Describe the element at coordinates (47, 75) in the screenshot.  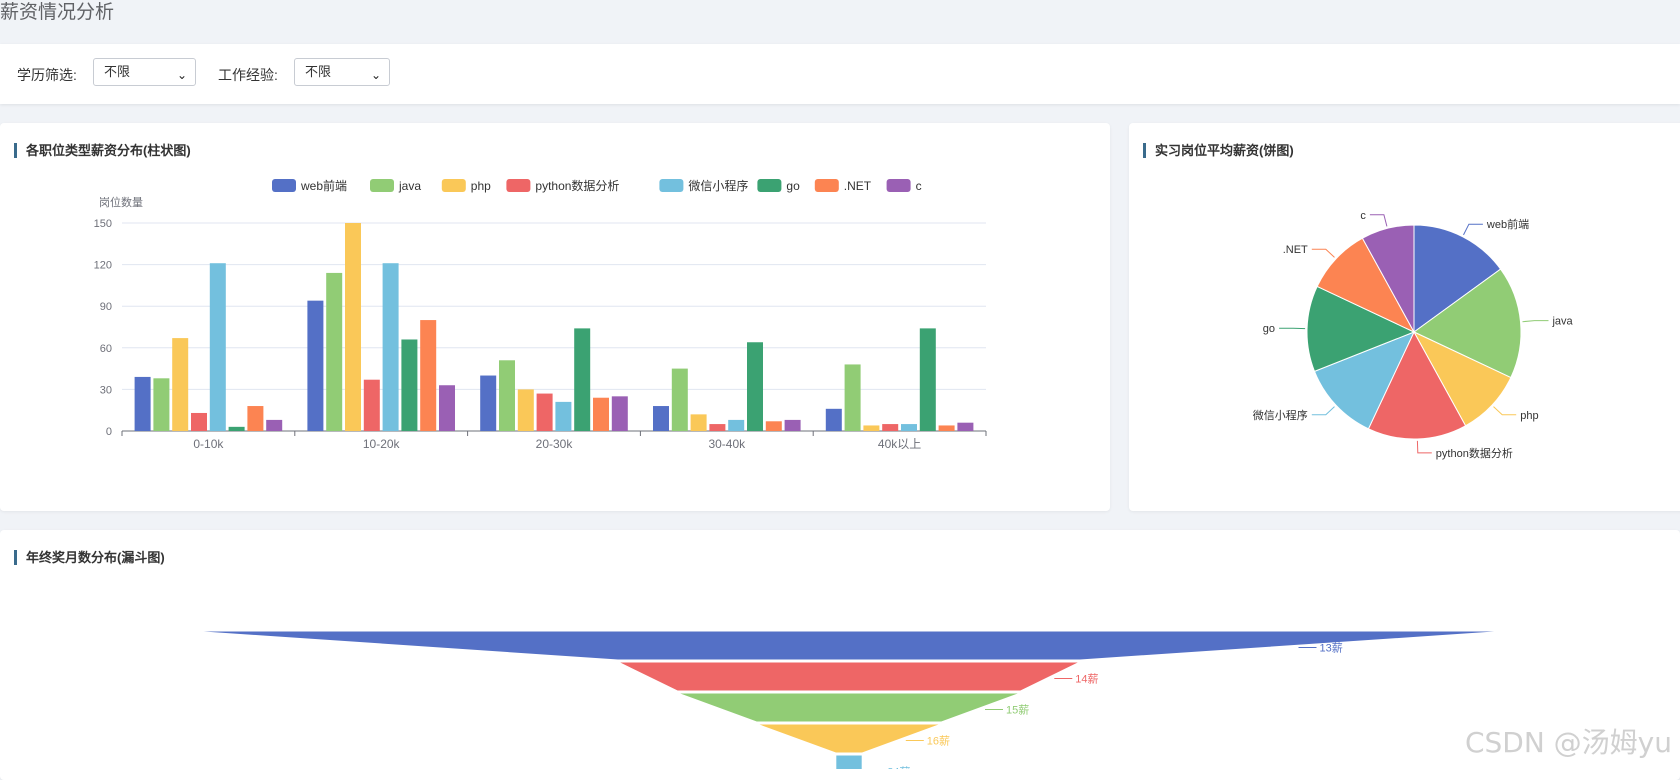
I see `education-filter-label: 学历筛选:` at that location.